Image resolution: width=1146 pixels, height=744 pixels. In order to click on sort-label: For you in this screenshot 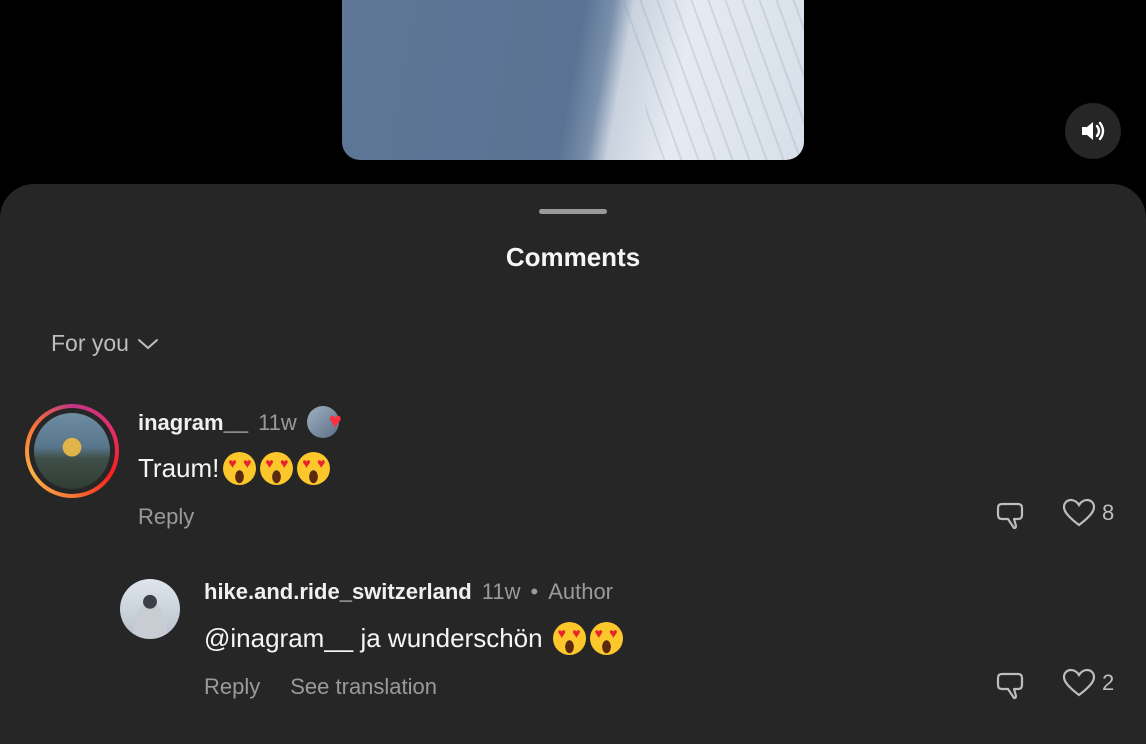, I will do `click(90, 343)`.